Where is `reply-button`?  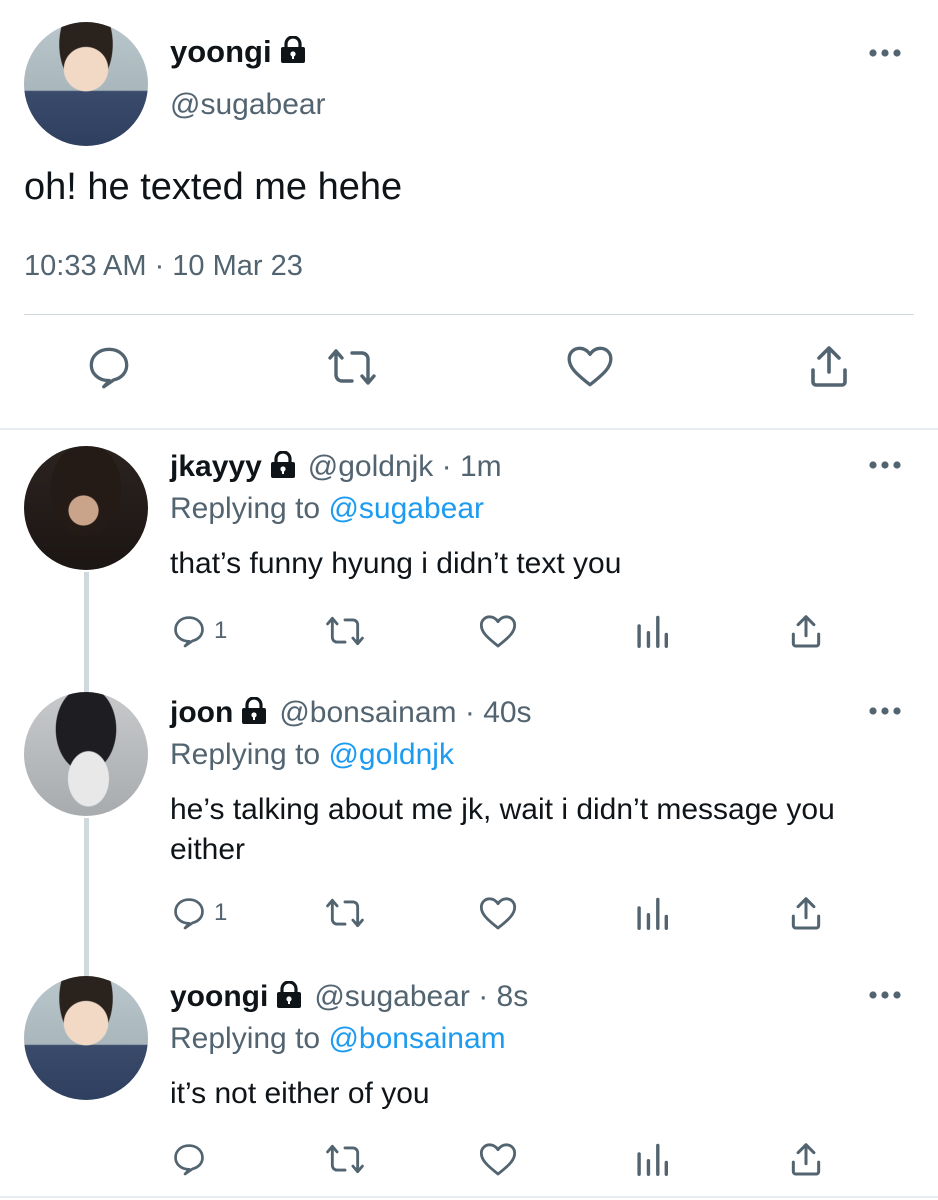
reply-button is located at coordinates (189, 1159).